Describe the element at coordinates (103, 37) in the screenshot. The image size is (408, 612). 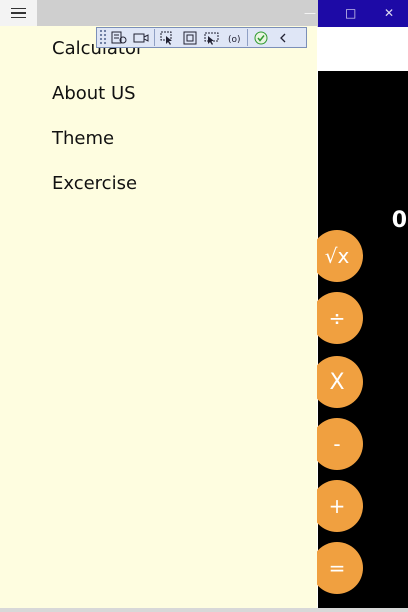
I see `drag-grip-icon` at that location.